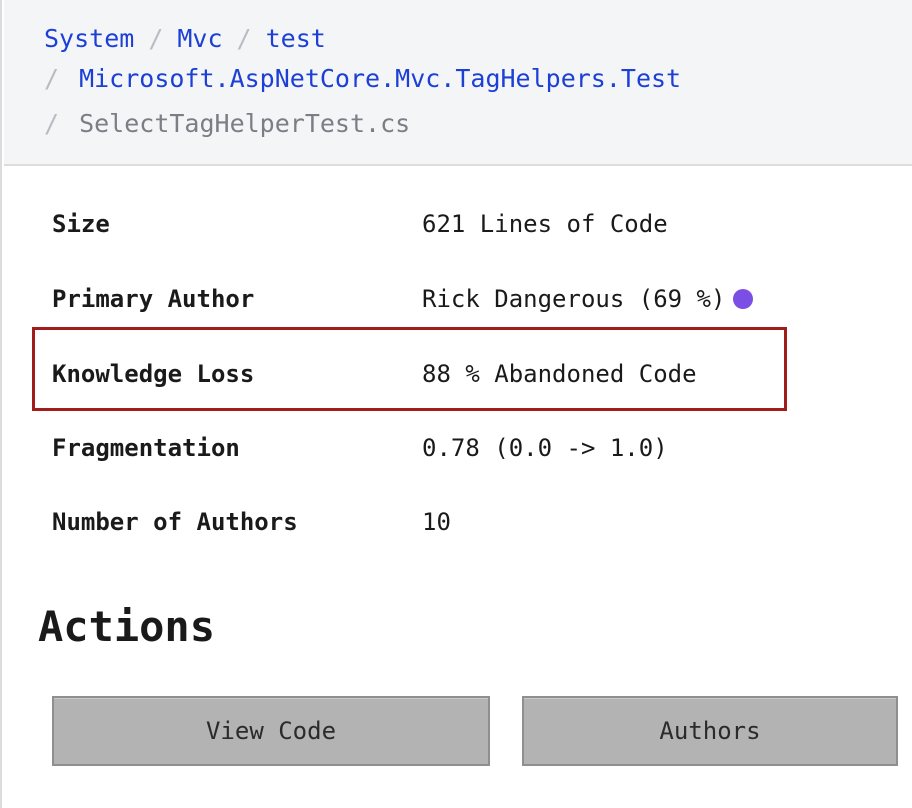 Image resolution: width=912 pixels, height=808 pixels. What do you see at coordinates (199, 38) in the screenshot?
I see `breadcrumb-item-mvc: Mvc` at bounding box center [199, 38].